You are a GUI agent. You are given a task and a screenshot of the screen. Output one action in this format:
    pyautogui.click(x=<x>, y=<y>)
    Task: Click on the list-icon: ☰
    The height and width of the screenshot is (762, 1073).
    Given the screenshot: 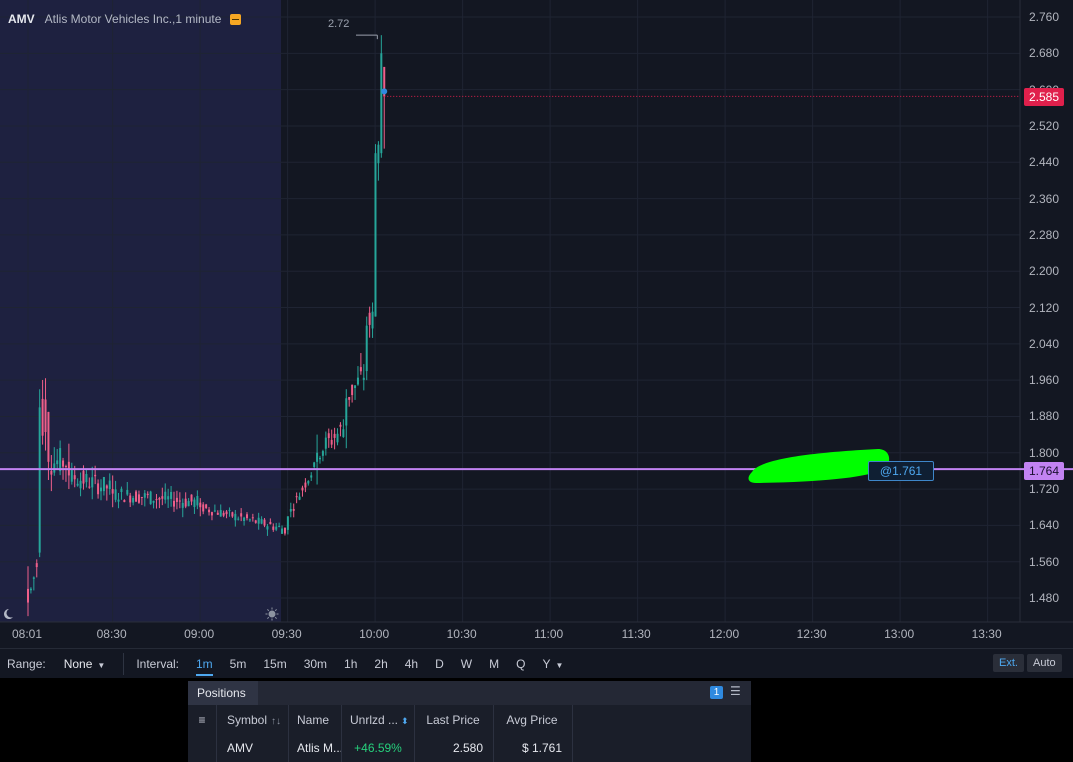 What is the action you would take?
    pyautogui.click(x=735, y=691)
    